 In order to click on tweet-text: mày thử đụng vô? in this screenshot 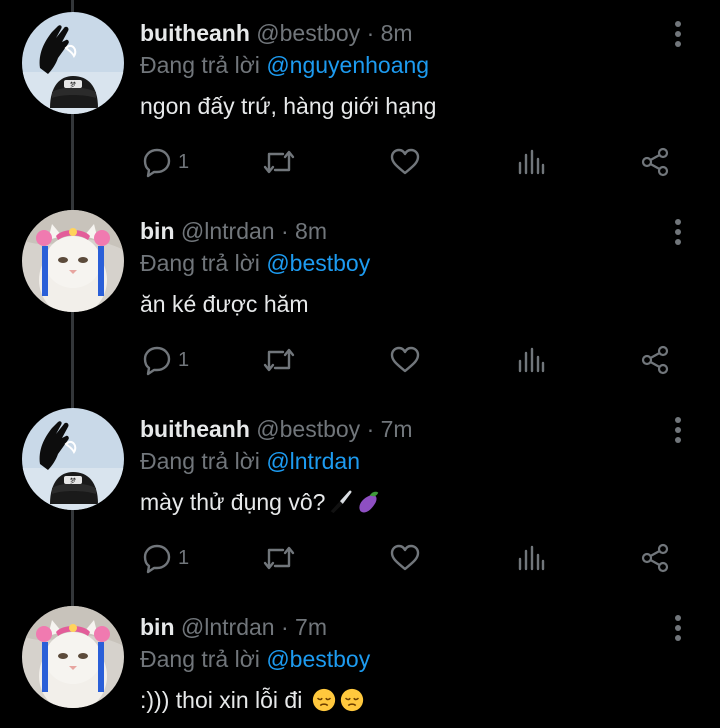, I will do `click(233, 502)`.